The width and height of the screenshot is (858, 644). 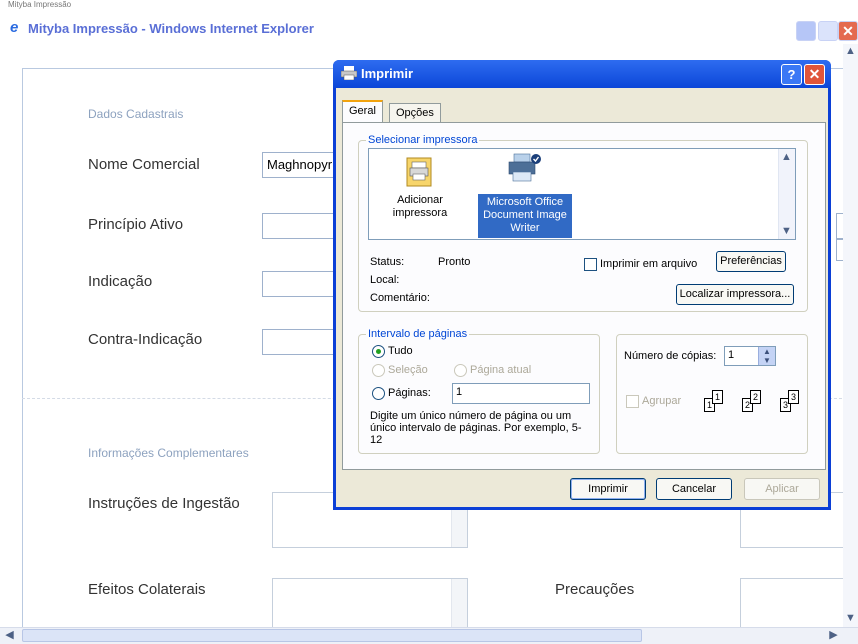 I want to click on radio-current-page, so click(x=460, y=370).